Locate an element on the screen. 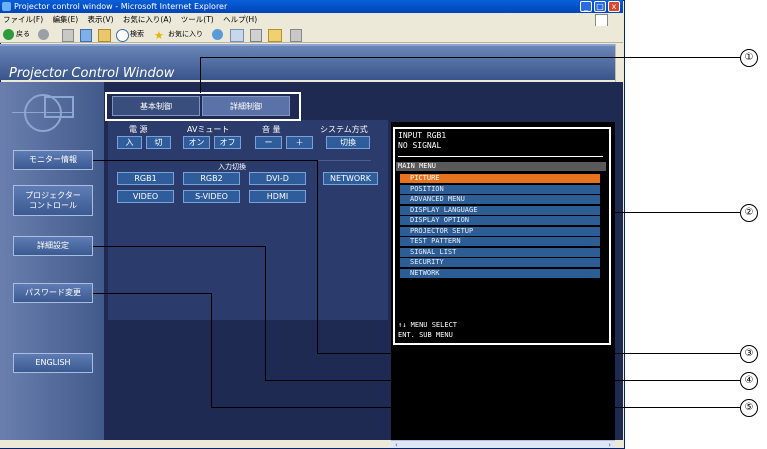  callout-4-line-a is located at coordinates (179, 246).